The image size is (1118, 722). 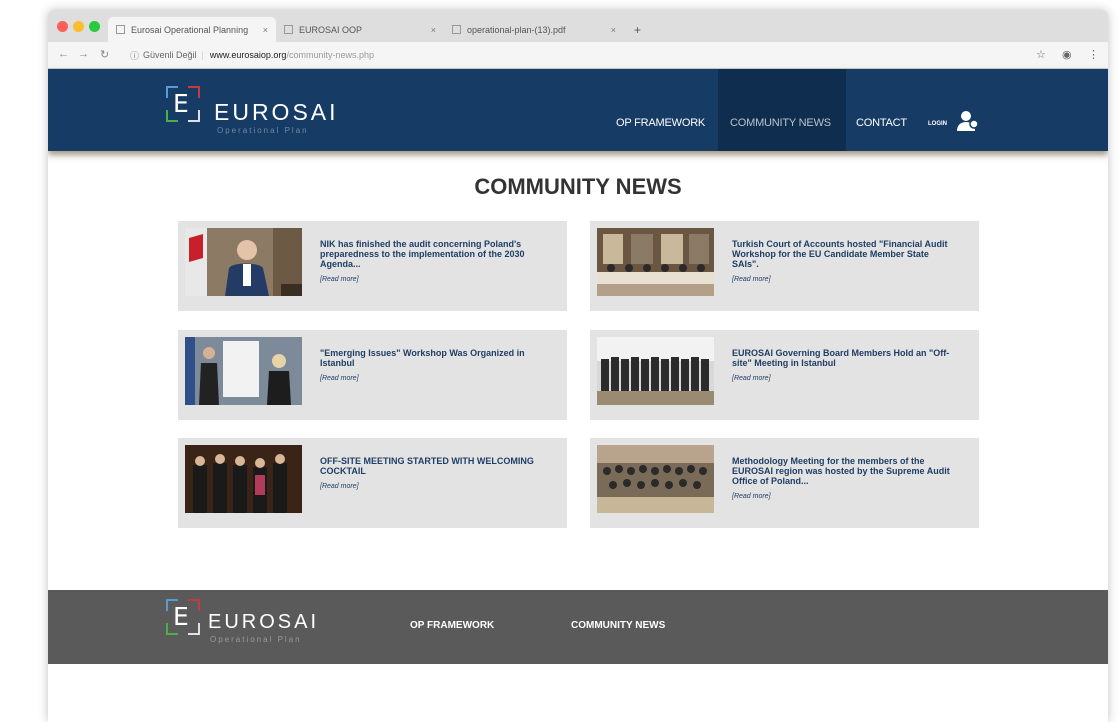 What do you see at coordinates (1041, 54) in the screenshot?
I see `bookmark-star-icon: ☆` at bounding box center [1041, 54].